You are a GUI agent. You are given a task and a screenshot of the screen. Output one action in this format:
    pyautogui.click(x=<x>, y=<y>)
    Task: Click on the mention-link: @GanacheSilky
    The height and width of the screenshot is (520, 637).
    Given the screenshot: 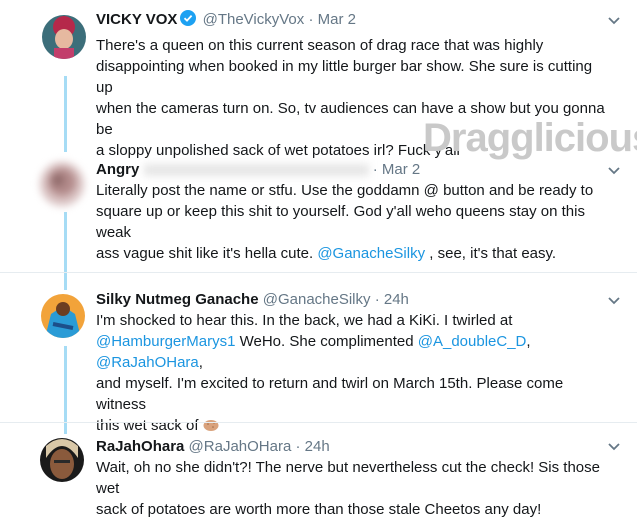 What is the action you would take?
    pyautogui.click(x=371, y=253)
    